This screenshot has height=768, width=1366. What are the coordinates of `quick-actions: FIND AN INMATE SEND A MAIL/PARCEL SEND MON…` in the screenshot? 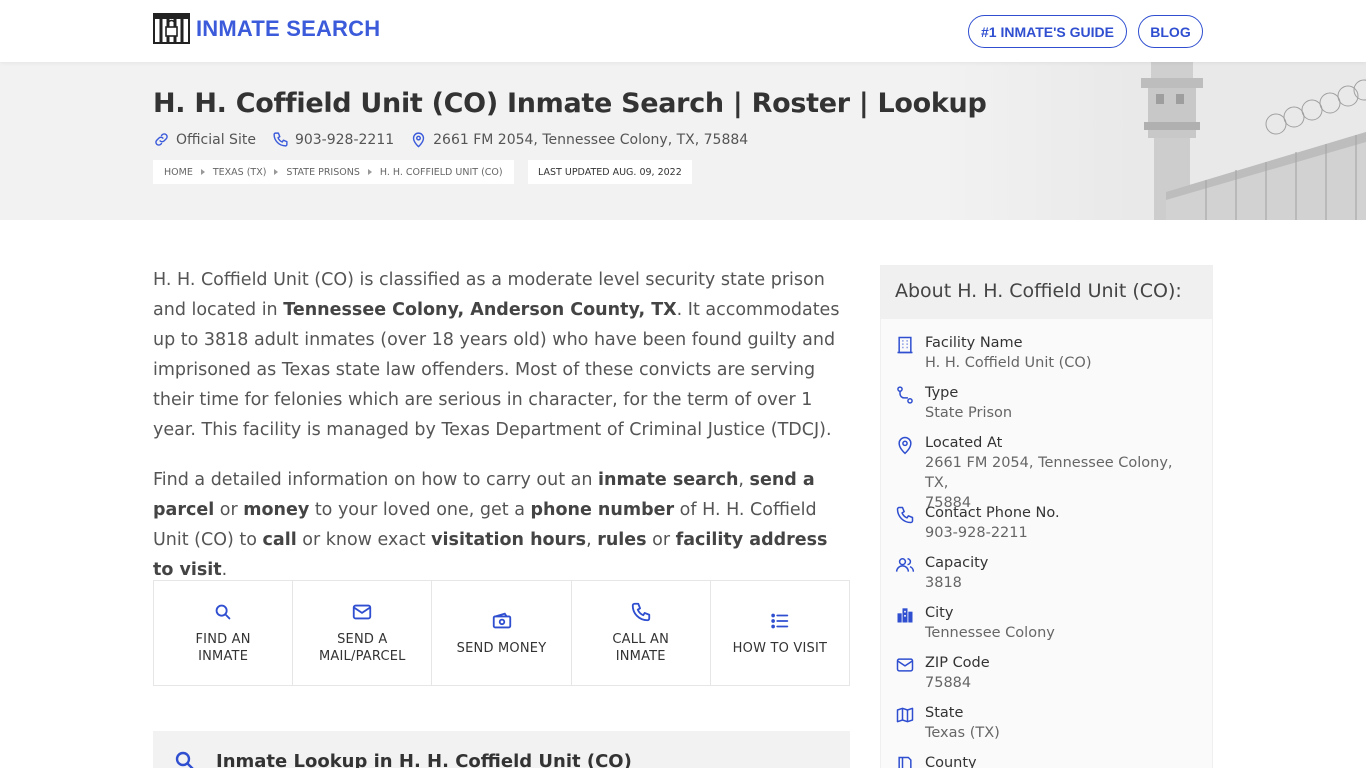 It's located at (501, 633).